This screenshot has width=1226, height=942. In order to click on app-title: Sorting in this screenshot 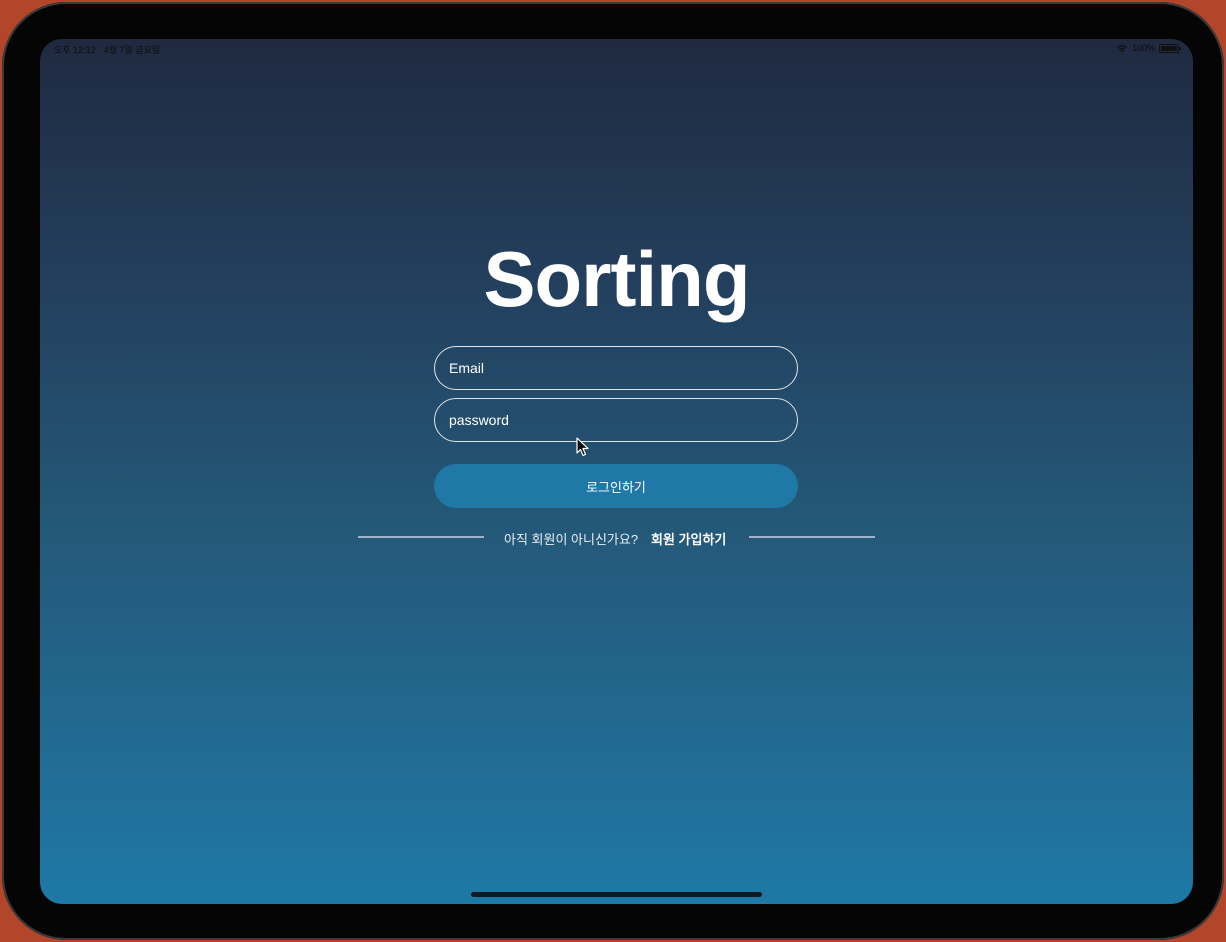, I will do `click(617, 279)`.